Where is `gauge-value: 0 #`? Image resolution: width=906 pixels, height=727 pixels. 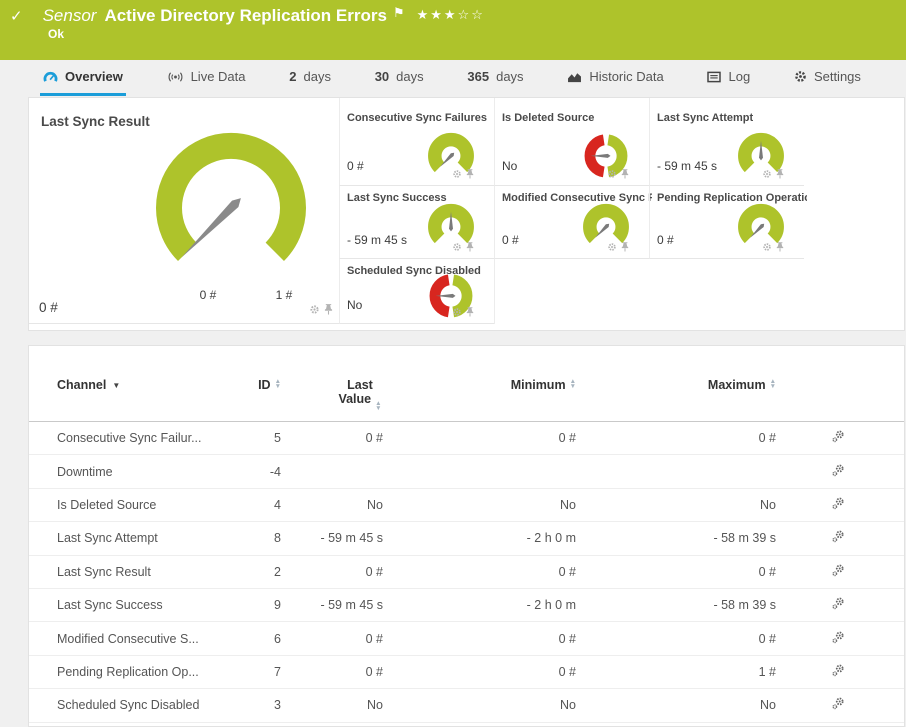
gauge-value: 0 # is located at coordinates (665, 240).